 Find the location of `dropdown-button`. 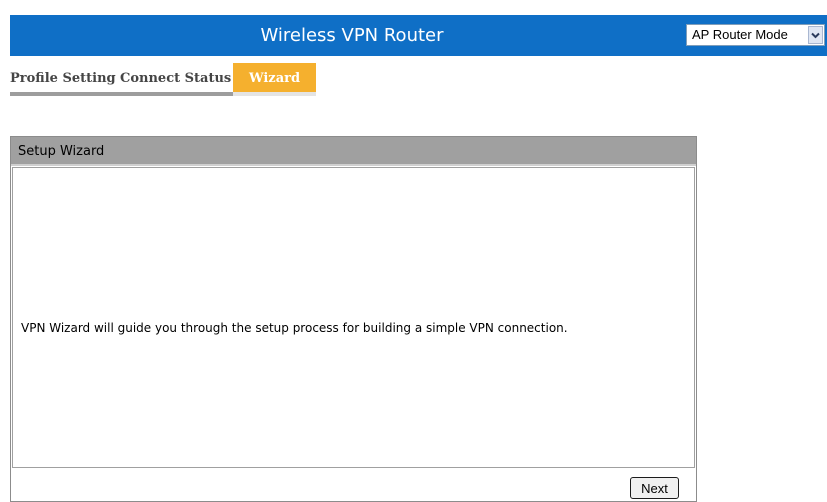

dropdown-button is located at coordinates (815, 35).